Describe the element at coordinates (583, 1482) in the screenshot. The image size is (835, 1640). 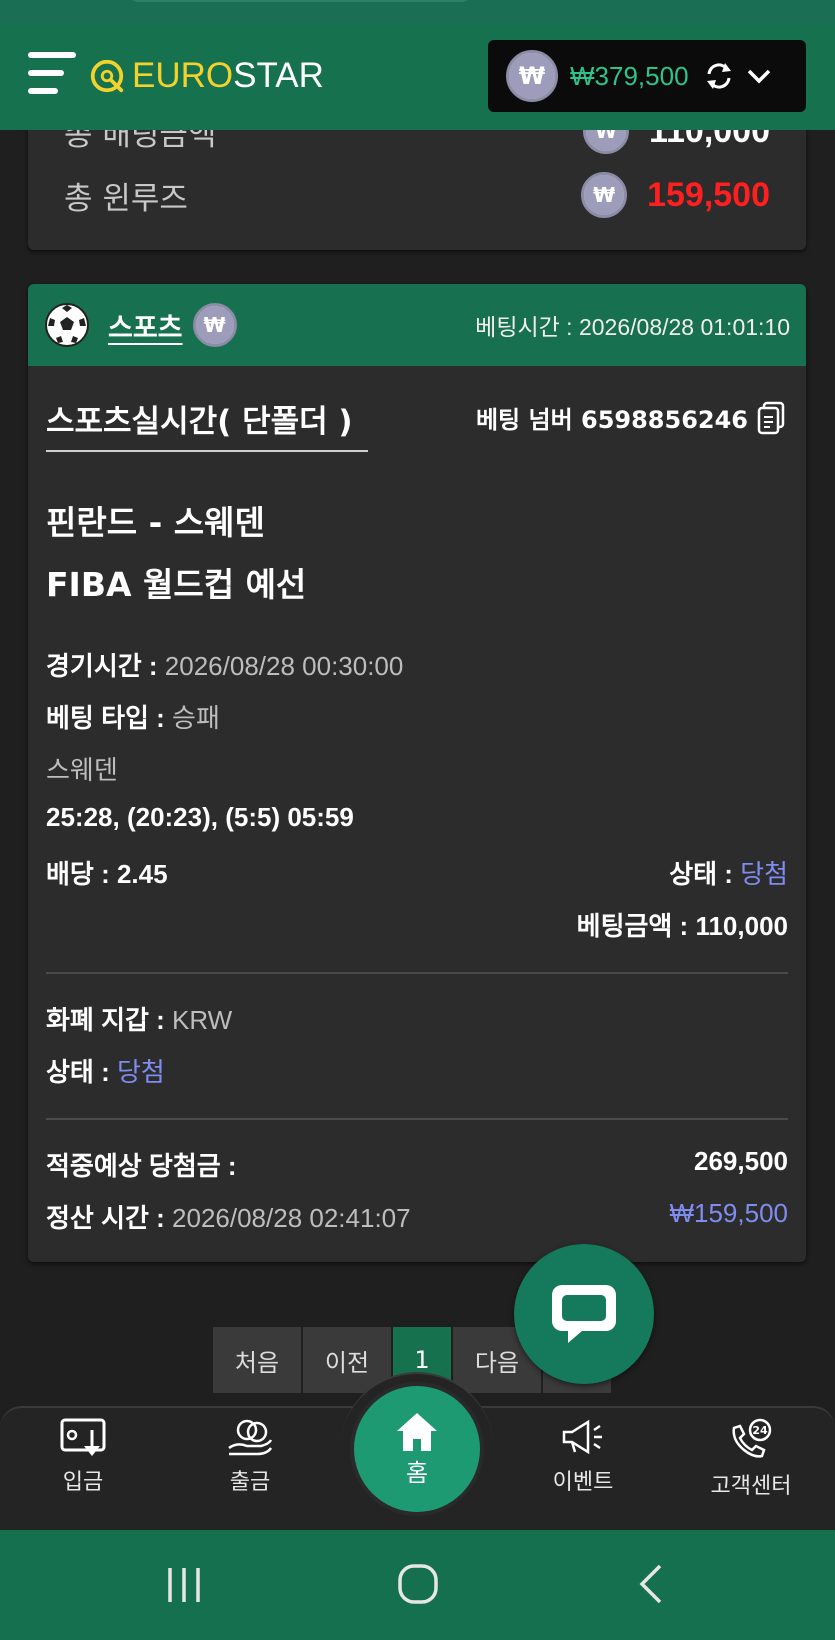
I see `nav-event-label: 이벤트` at that location.